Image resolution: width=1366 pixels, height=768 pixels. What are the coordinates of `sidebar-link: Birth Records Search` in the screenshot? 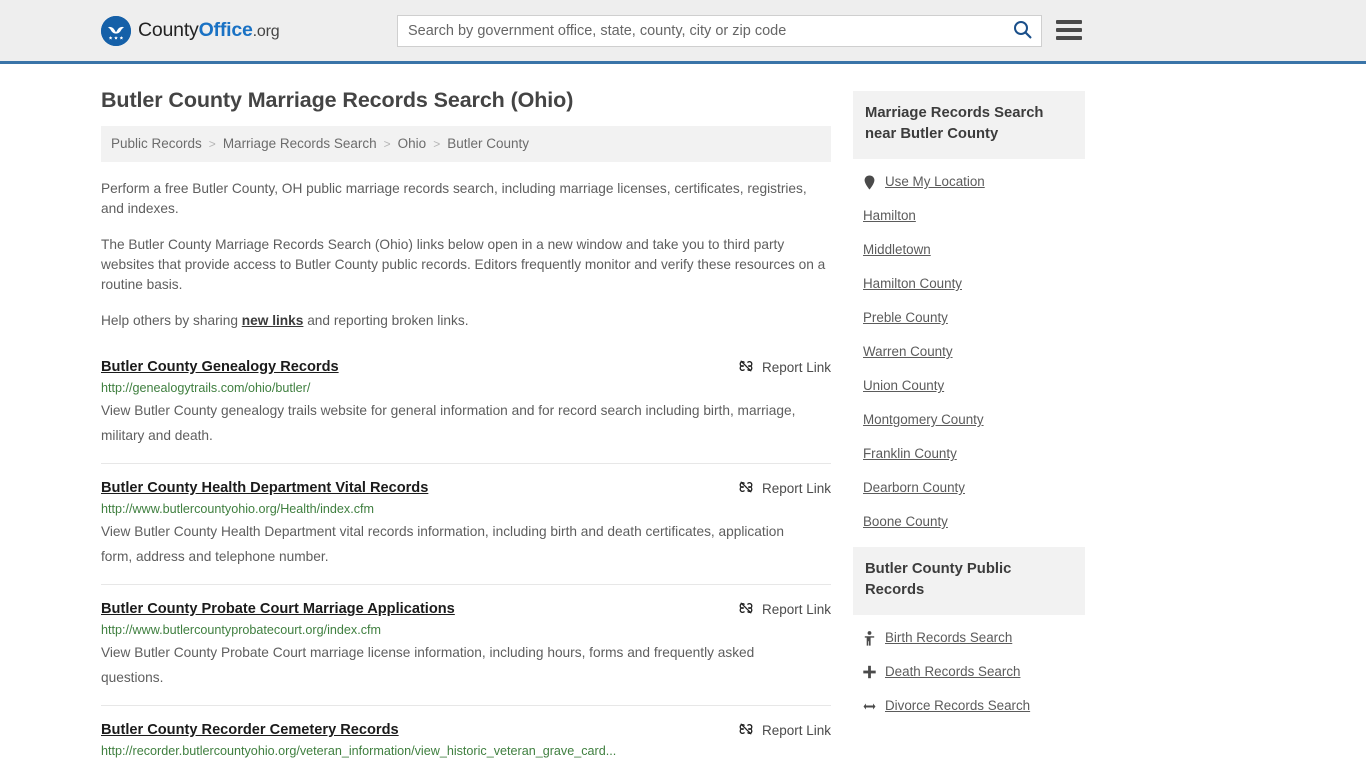 It's located at (948, 638).